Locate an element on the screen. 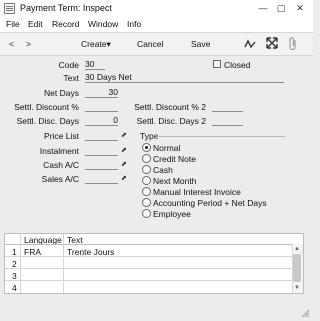  create-button: Create▾ is located at coordinates (96, 44).